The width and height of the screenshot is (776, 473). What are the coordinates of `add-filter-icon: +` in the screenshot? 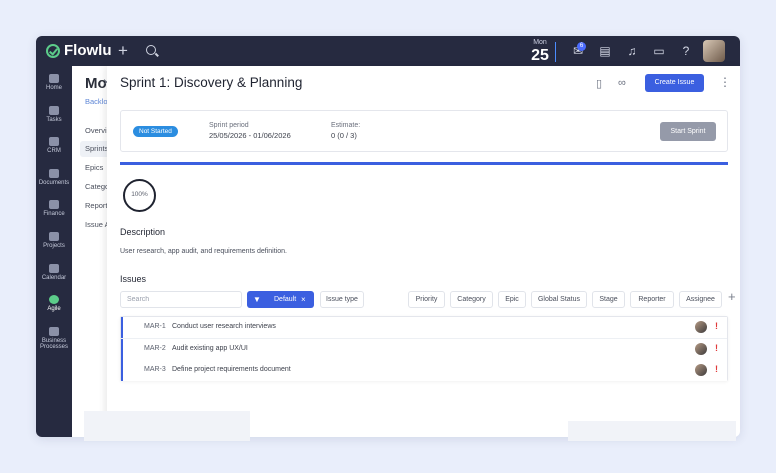 It's located at (732, 296).